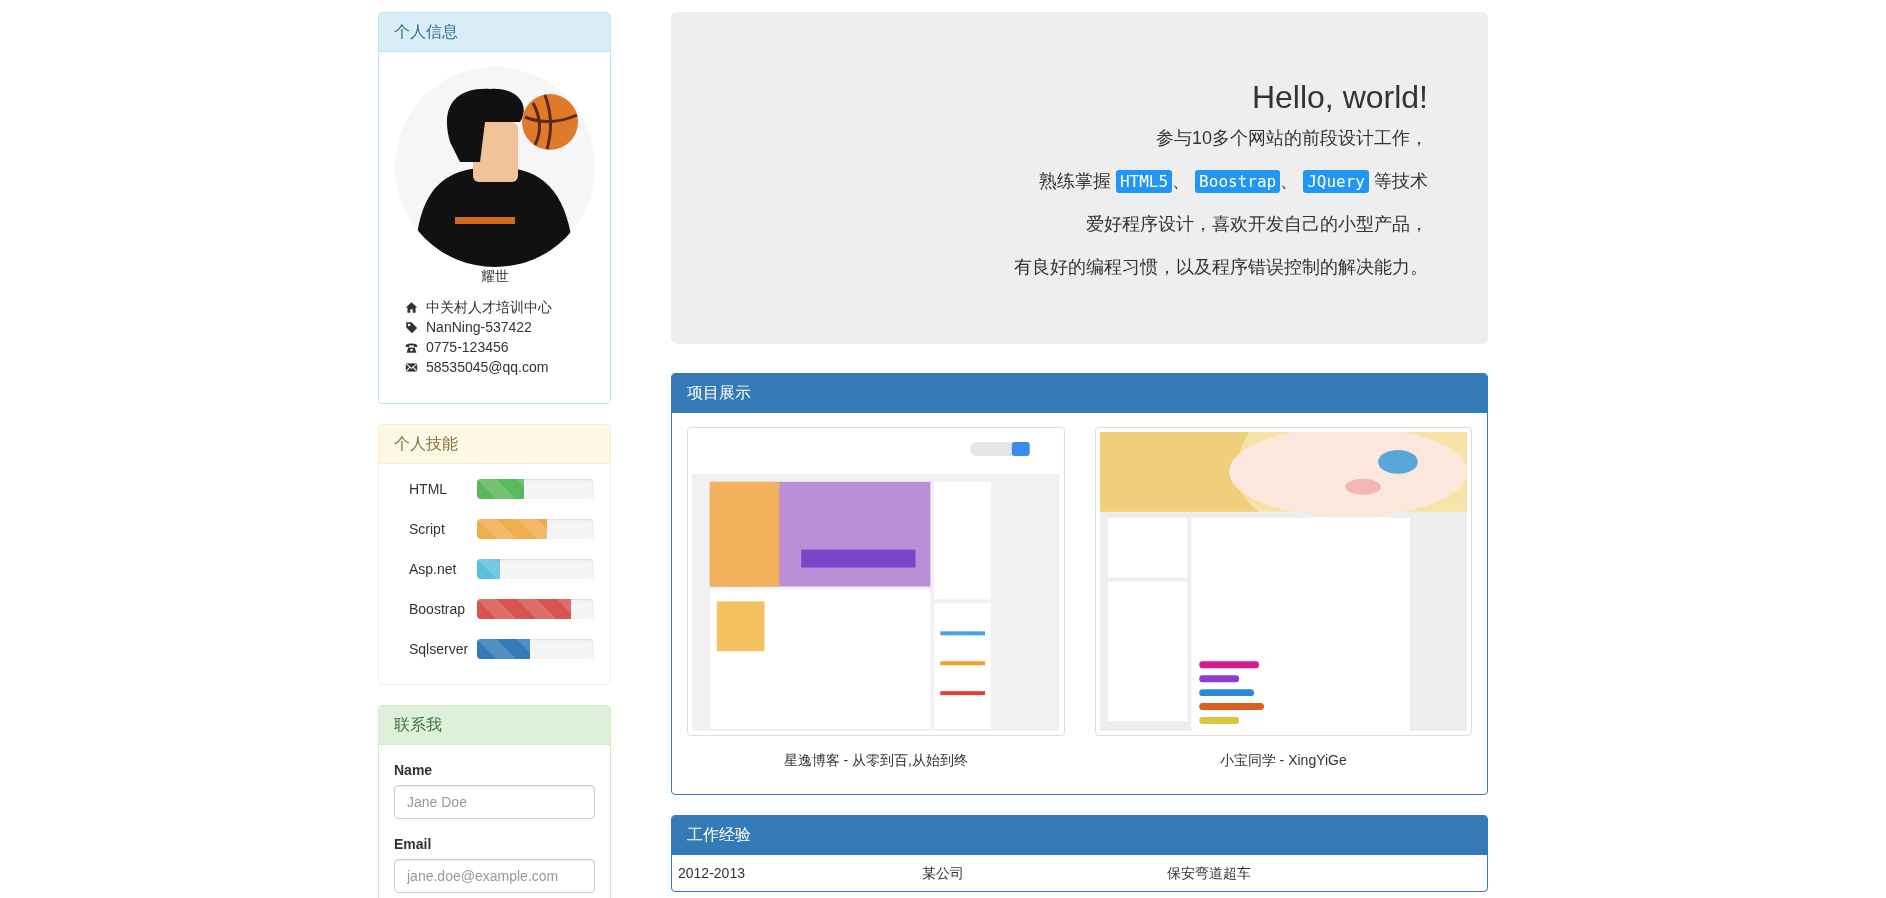 Image resolution: width=1886 pixels, height=898 pixels. What do you see at coordinates (494, 876) in the screenshot?
I see `input-field: jane.doe@example.com` at bounding box center [494, 876].